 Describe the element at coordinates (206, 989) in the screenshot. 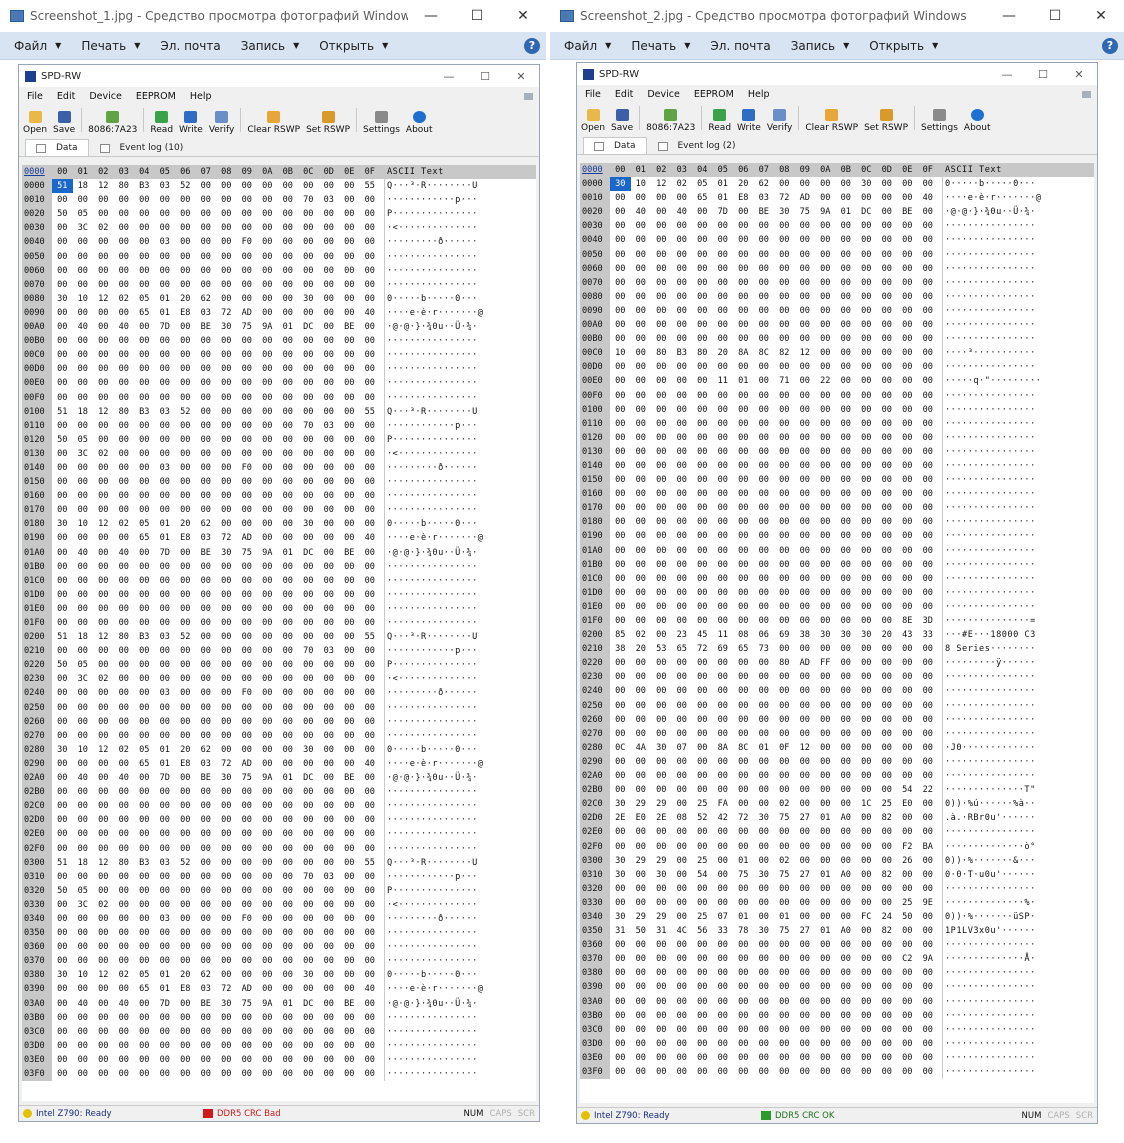

I see `hex-byte: 03` at that location.